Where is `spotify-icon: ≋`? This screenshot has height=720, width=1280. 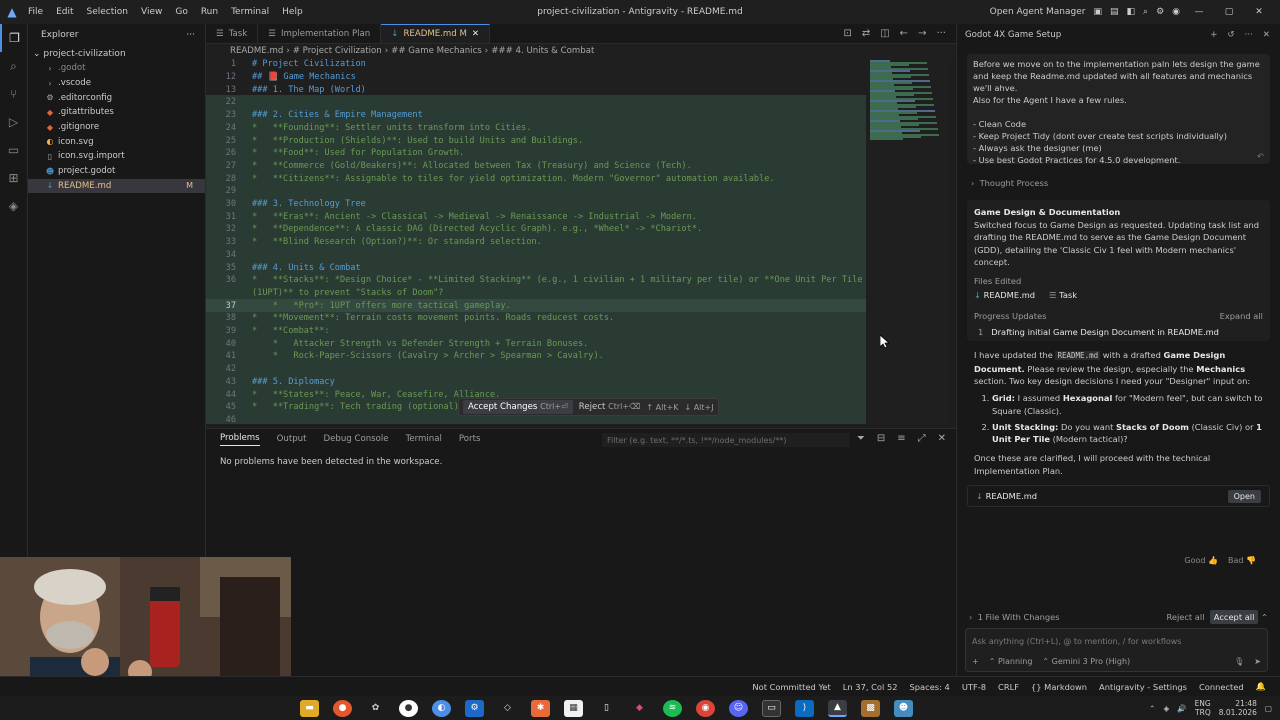 spotify-icon: ≋ is located at coordinates (672, 708).